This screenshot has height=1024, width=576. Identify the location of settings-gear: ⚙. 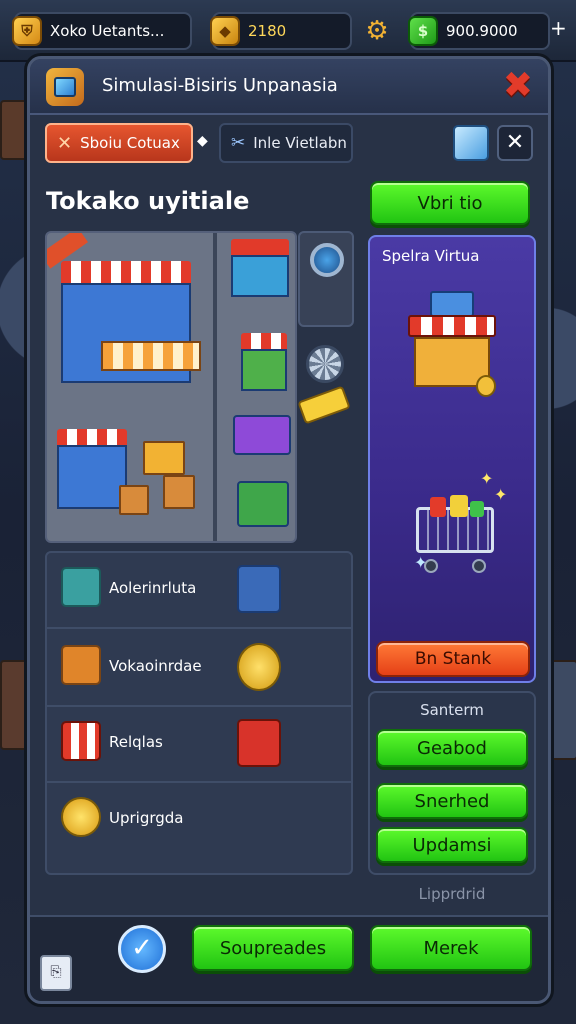
(381, 31).